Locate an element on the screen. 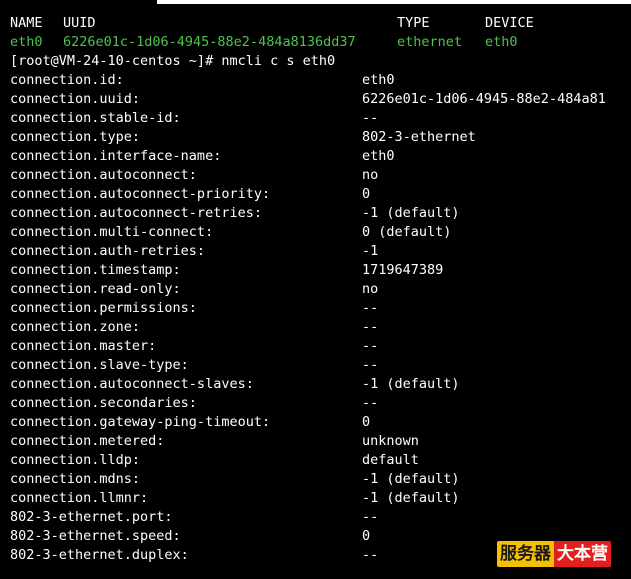  property-value: -1 is located at coordinates (370, 251).